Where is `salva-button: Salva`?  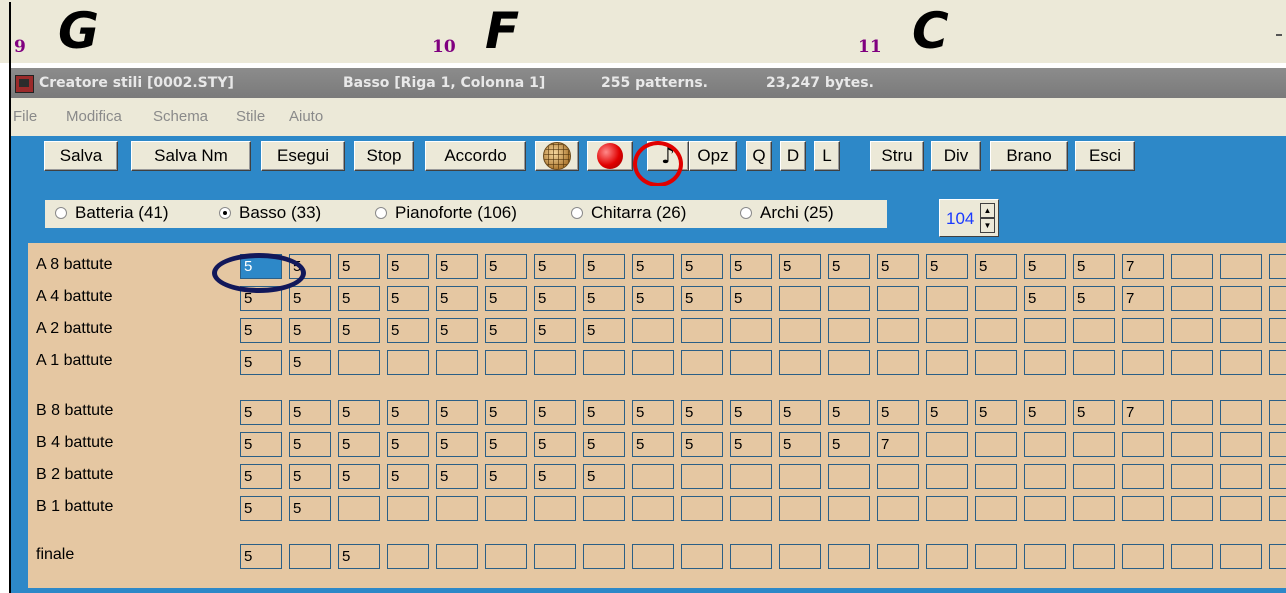
salva-button: Salva is located at coordinates (81, 156).